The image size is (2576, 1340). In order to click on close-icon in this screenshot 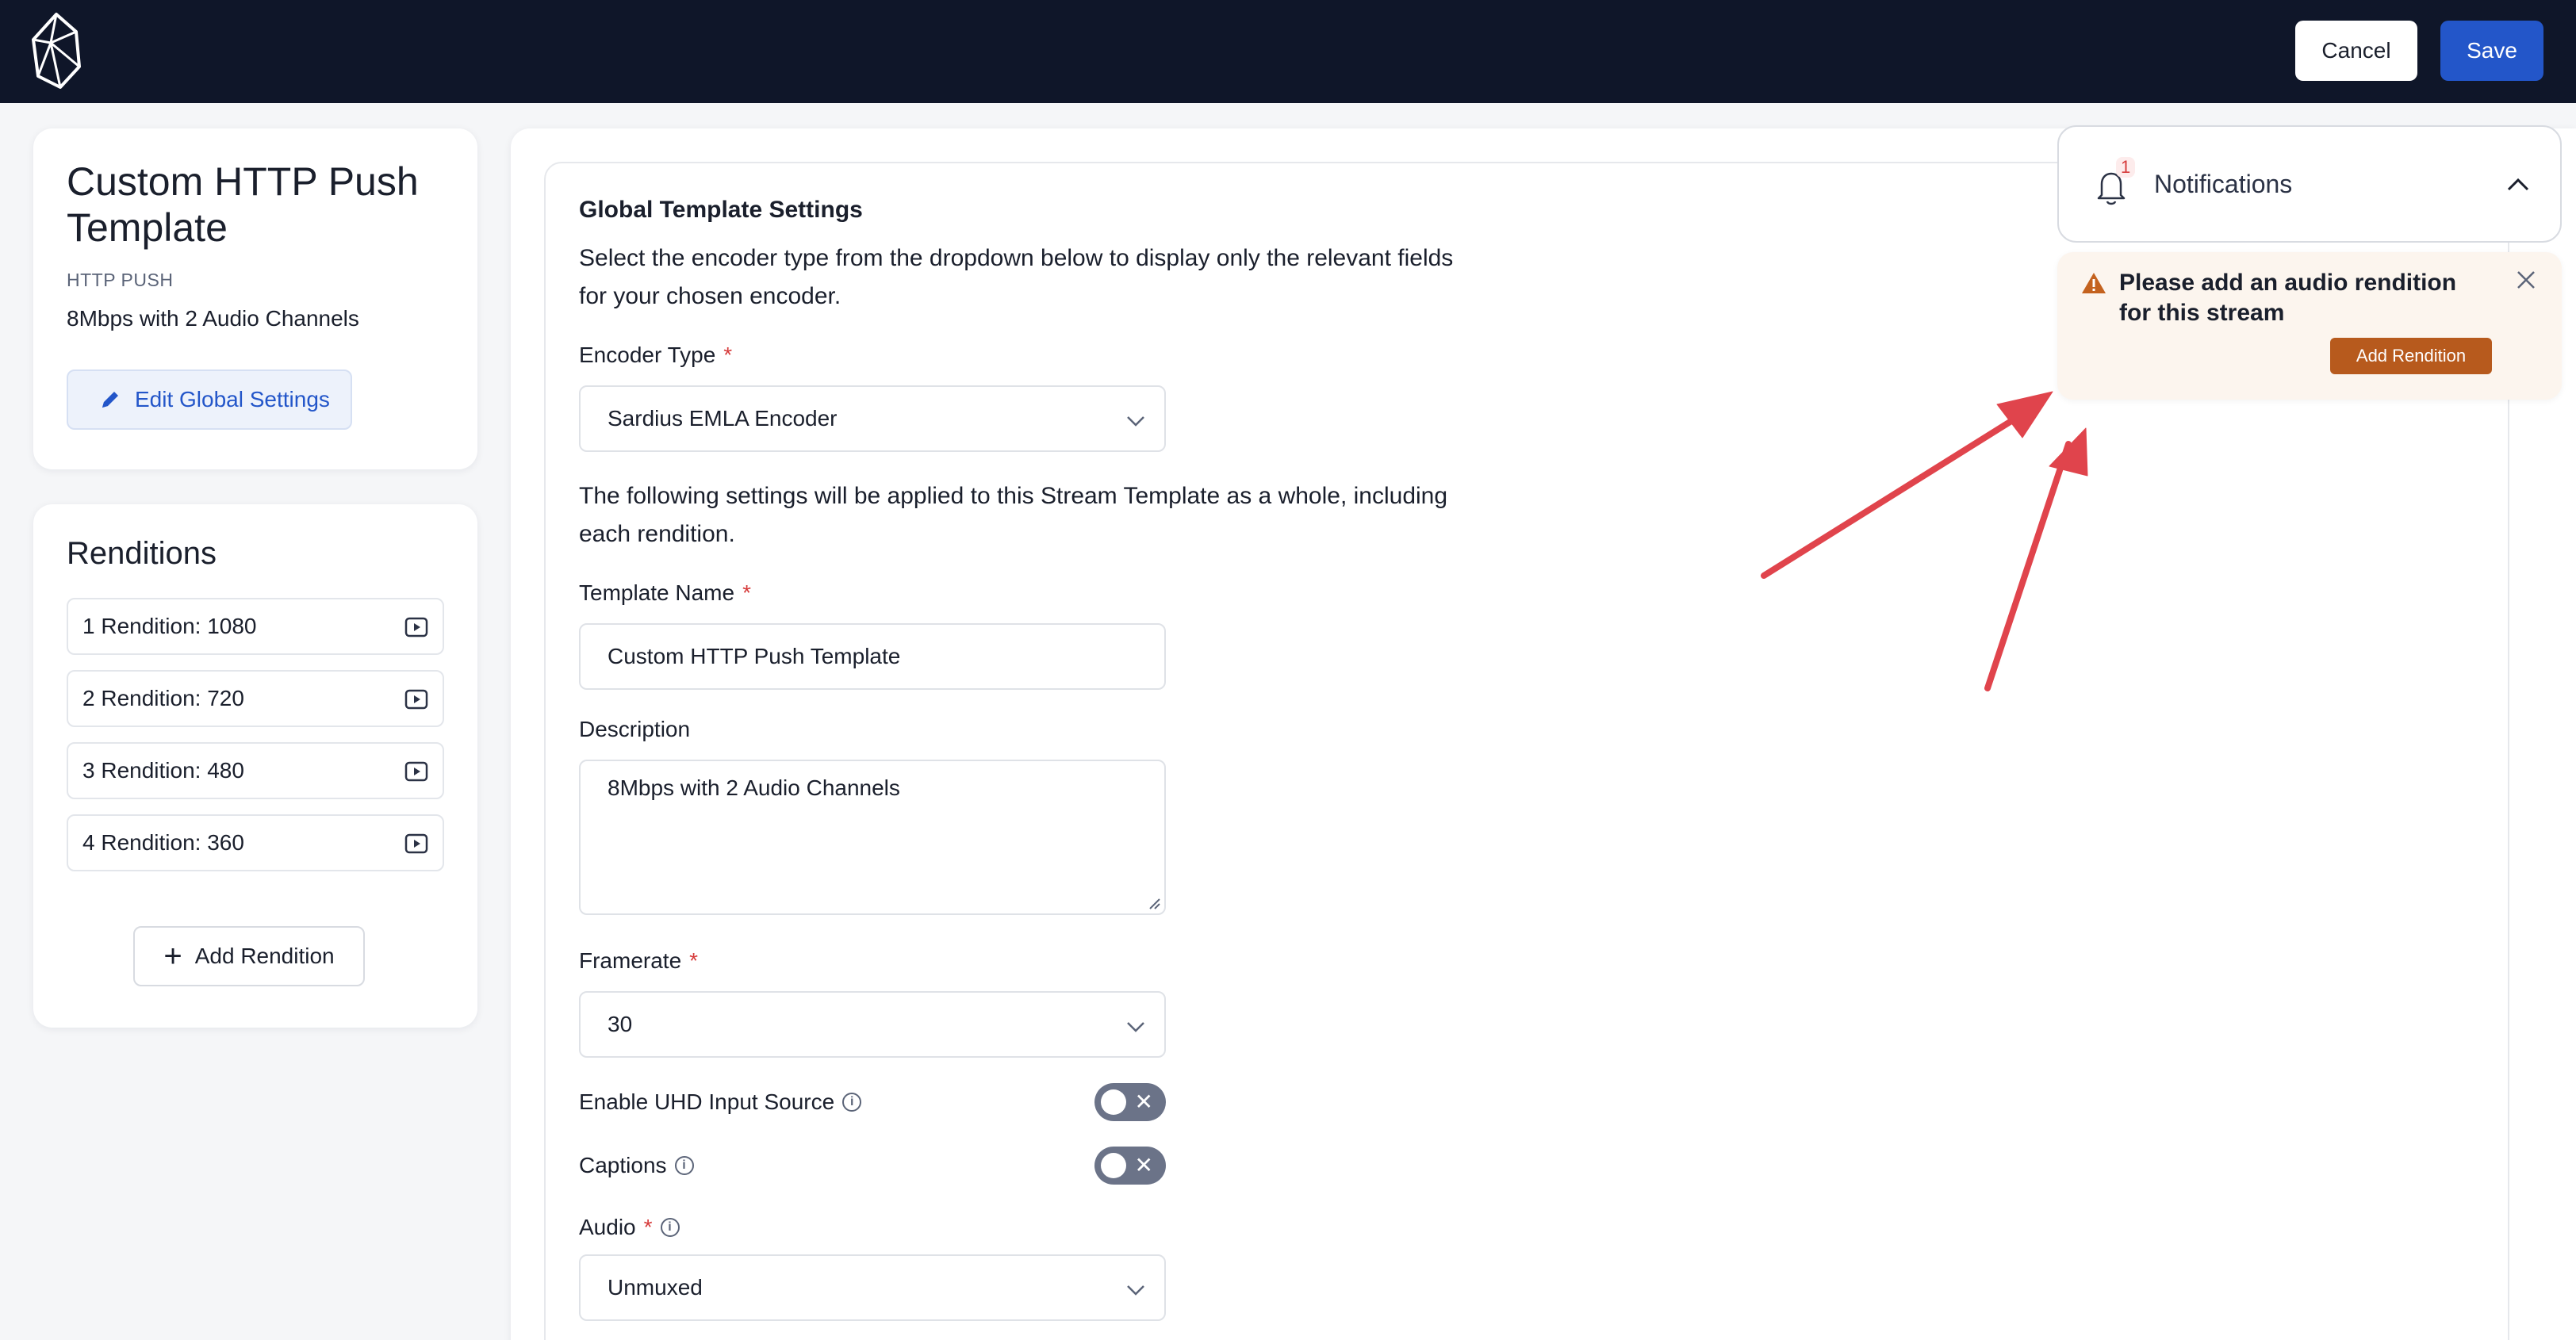, I will do `click(2526, 280)`.